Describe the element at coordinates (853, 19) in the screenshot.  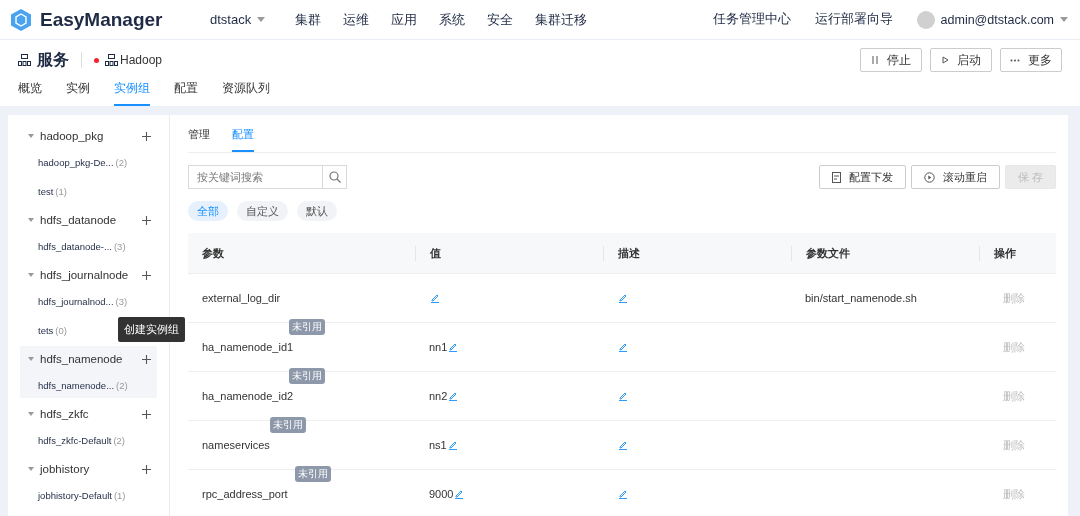
I see `nav-link: 运行部署向导` at that location.